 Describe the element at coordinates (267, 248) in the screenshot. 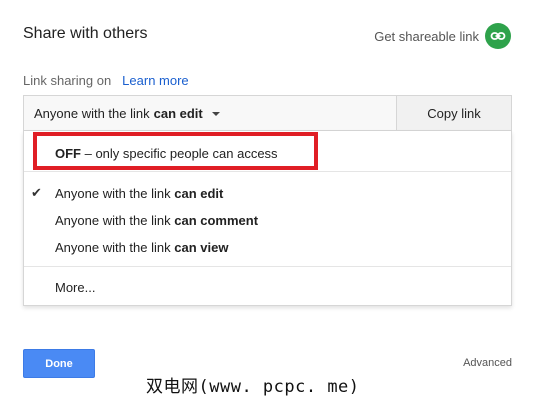

I see `menu-item-can-view: Anyone with the link can view` at that location.